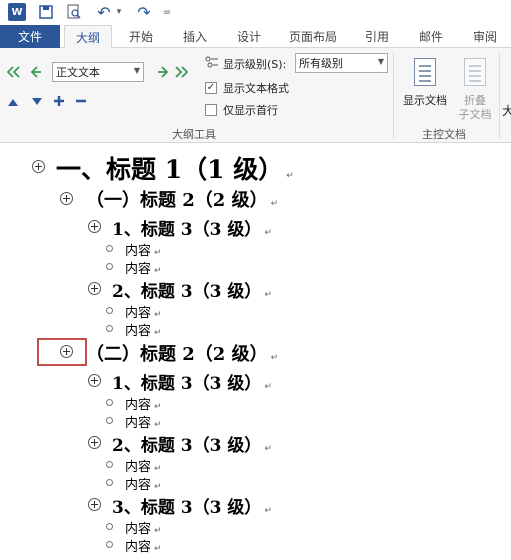  What do you see at coordinates (144, 12) in the screenshot?
I see `redo-button: ↷` at bounding box center [144, 12].